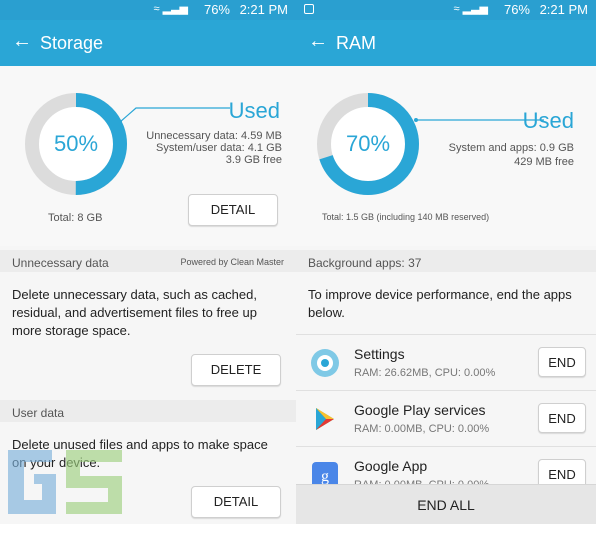 This screenshot has height=534, width=600. I want to click on background-apps-header: Background apps: 37, so click(446, 261).